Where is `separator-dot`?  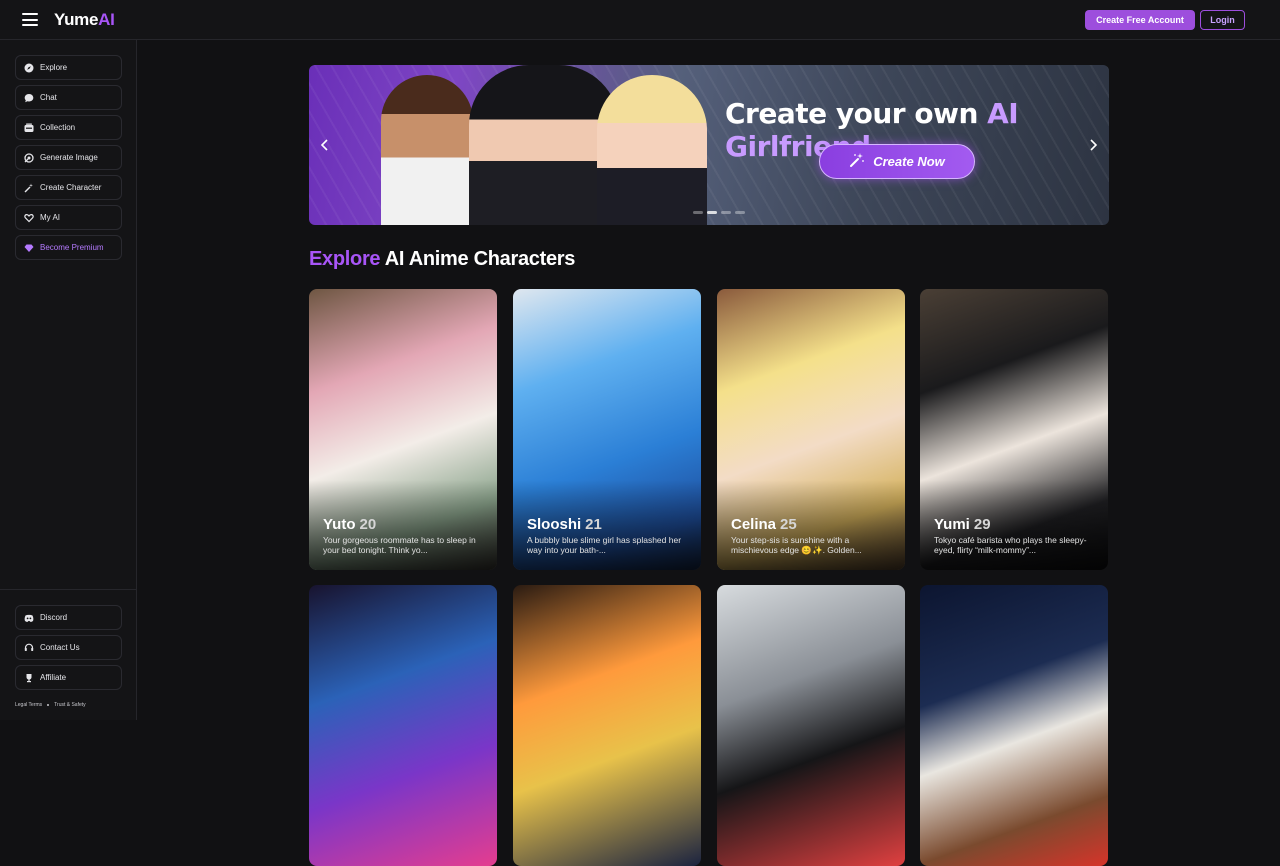 separator-dot is located at coordinates (48, 705).